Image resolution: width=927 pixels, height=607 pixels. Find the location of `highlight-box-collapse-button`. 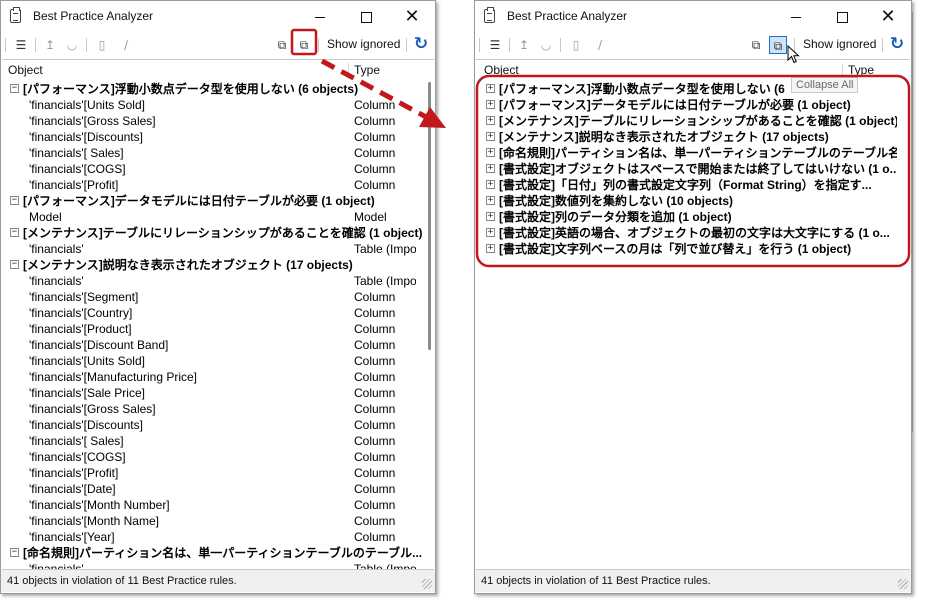

highlight-box-collapse-button is located at coordinates (304, 42).